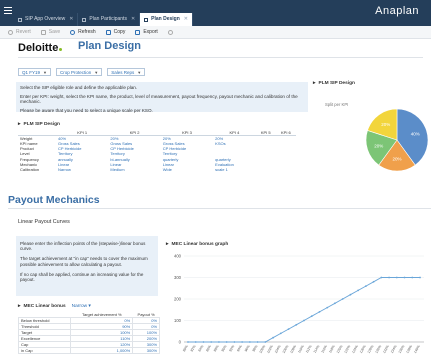  Describe the element at coordinates (193, 349) in the screenshot. I see `x-tick-label: 82%` at that location.